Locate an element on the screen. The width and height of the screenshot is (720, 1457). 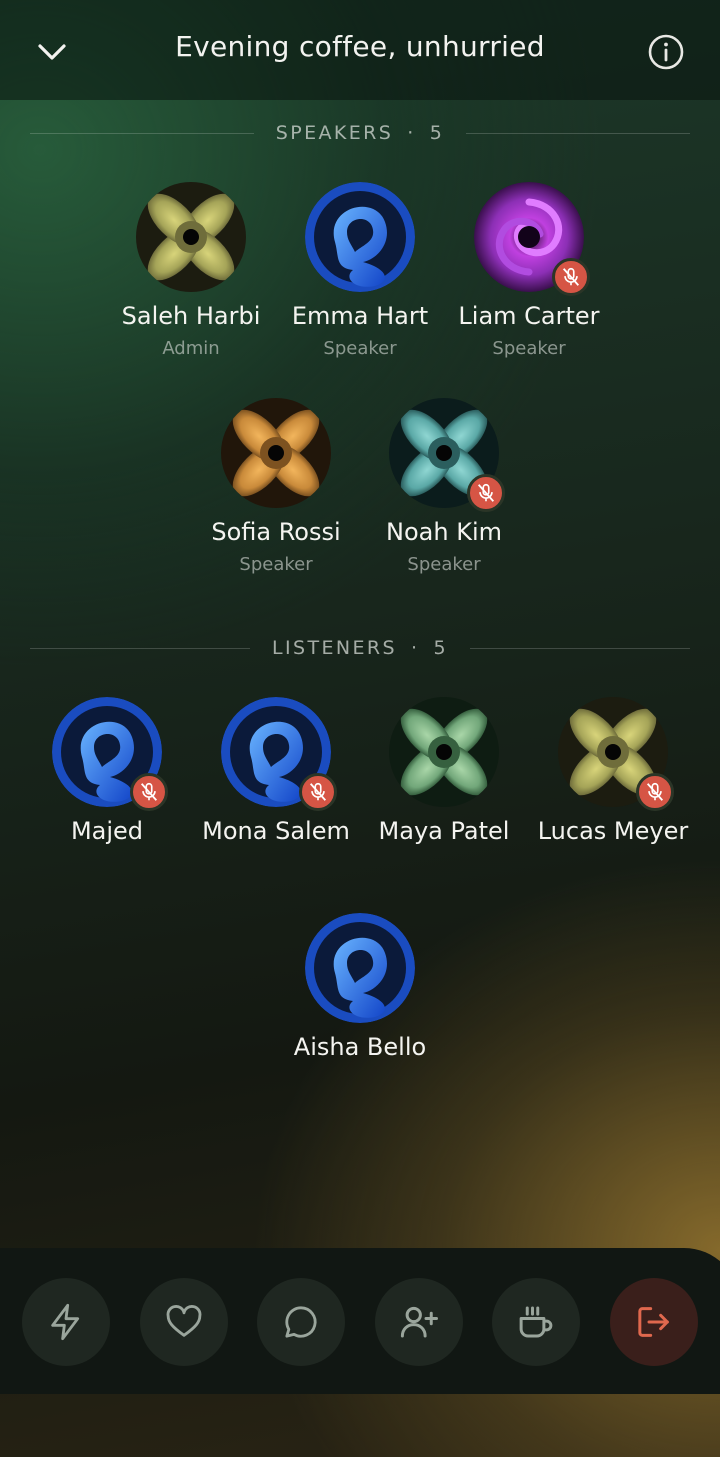
add-user-icon is located at coordinates (419, 1322).